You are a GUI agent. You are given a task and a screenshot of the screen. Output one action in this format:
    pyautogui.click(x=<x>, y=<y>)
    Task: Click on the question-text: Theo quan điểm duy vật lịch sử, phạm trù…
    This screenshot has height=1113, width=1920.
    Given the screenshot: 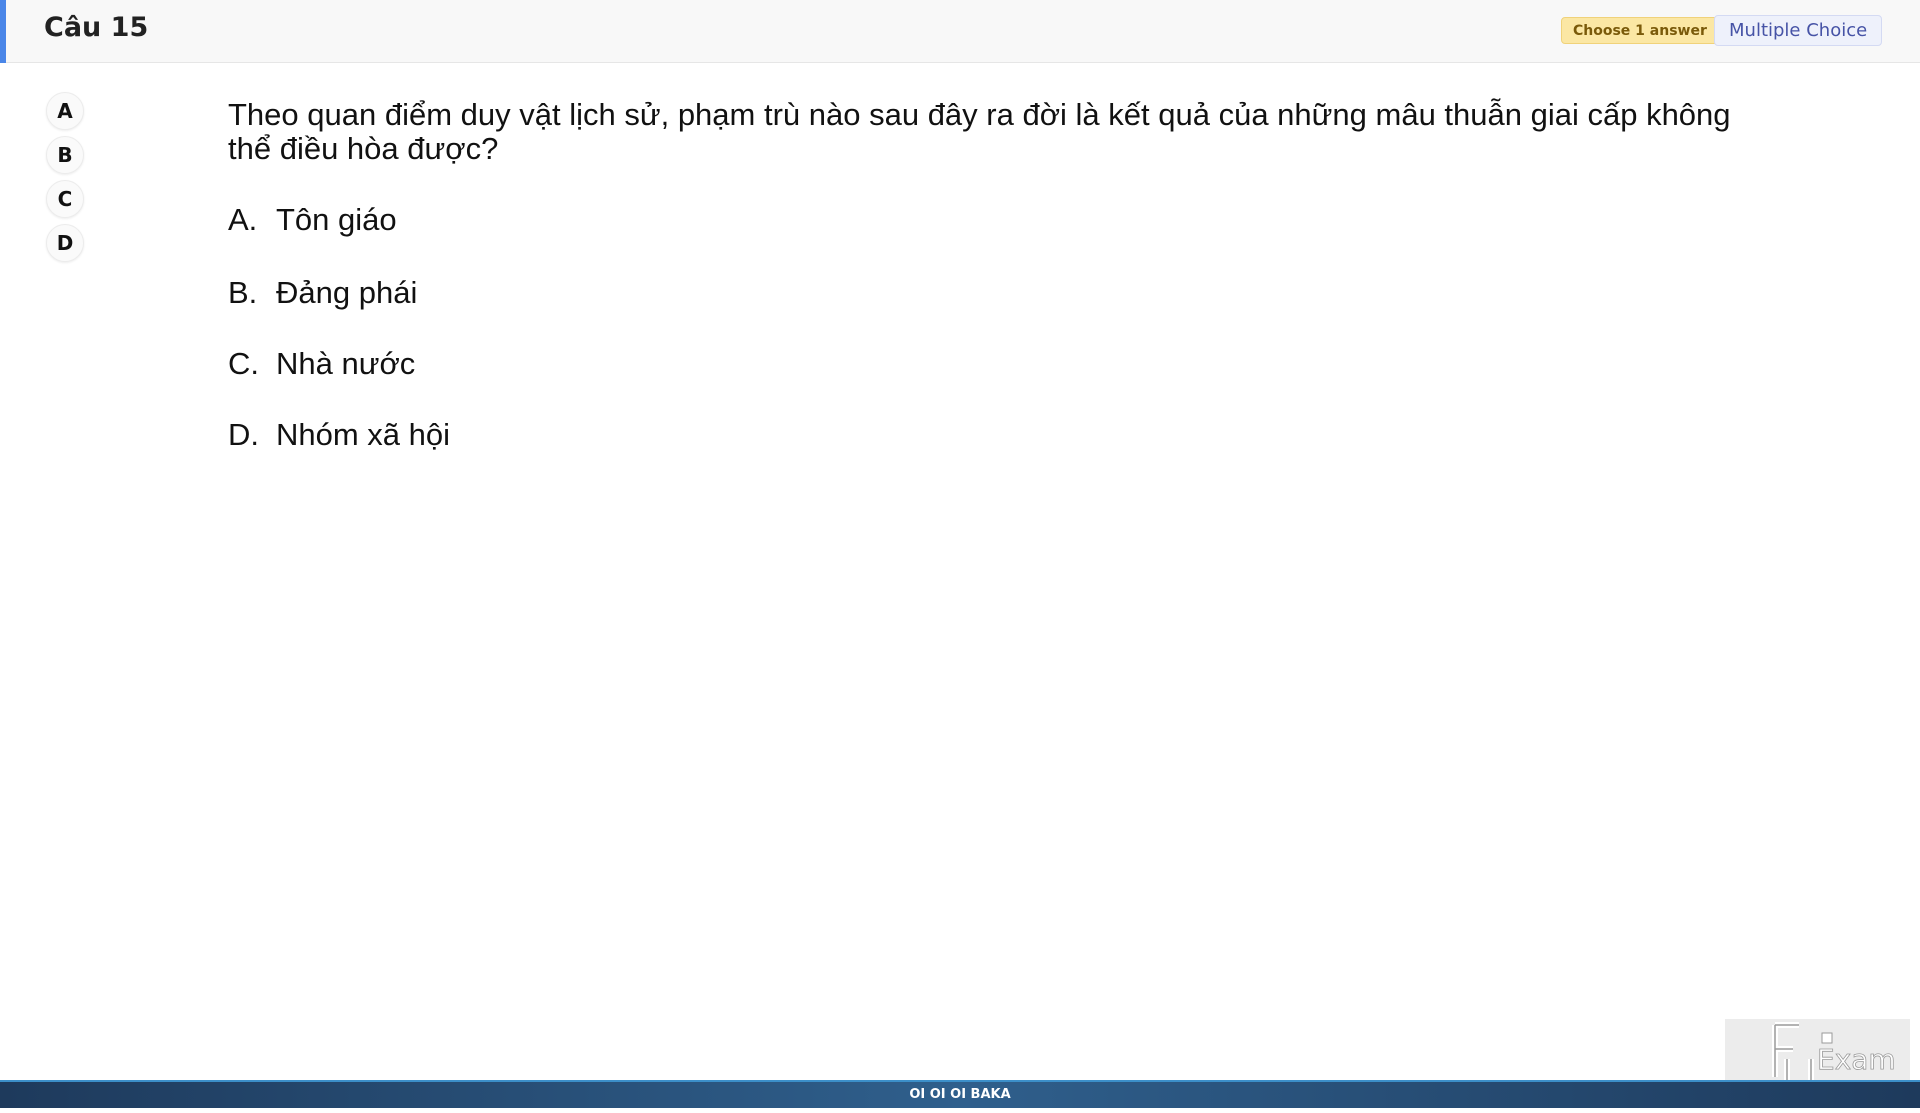 What is the action you would take?
    pyautogui.click(x=979, y=131)
    